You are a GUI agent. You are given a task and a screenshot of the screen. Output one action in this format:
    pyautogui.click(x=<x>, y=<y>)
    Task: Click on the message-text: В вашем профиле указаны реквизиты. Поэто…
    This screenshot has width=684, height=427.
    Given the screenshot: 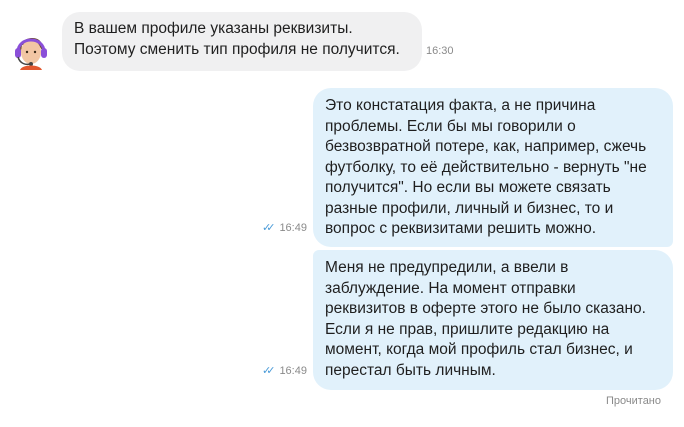 What is the action you would take?
    pyautogui.click(x=237, y=39)
    